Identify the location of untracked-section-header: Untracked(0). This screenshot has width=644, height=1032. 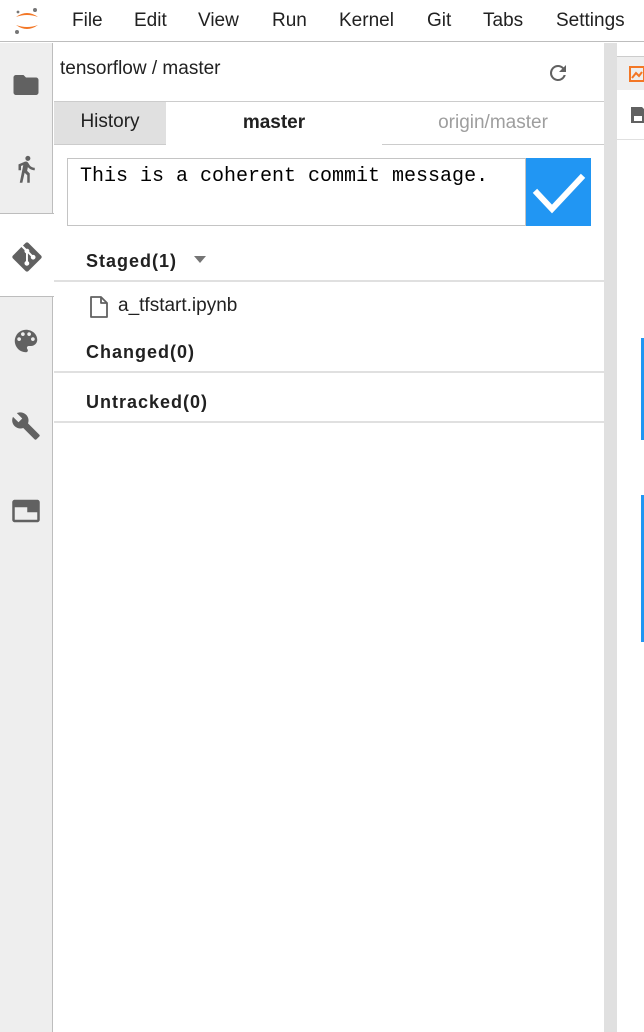
(329, 403).